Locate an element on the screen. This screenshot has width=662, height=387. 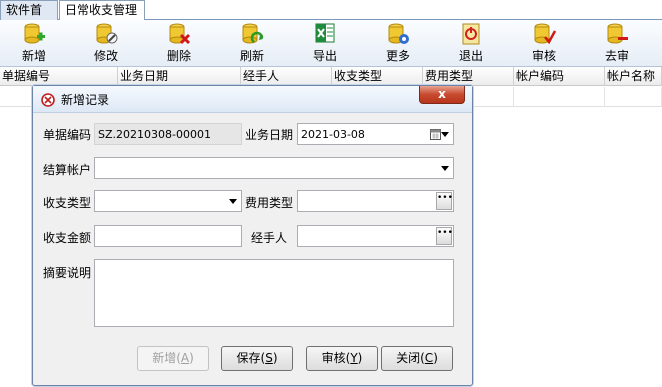
toolbar-add-button: 新增 is located at coordinates (34, 44).